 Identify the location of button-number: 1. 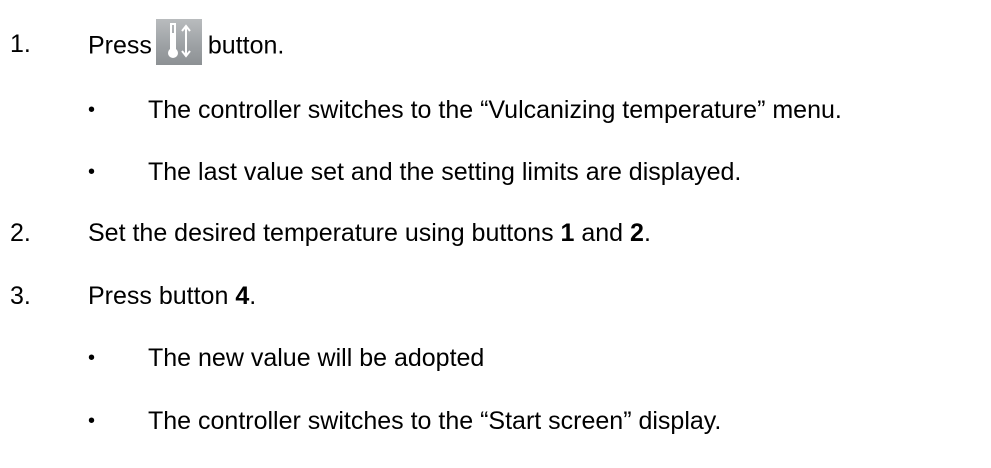
(567, 233).